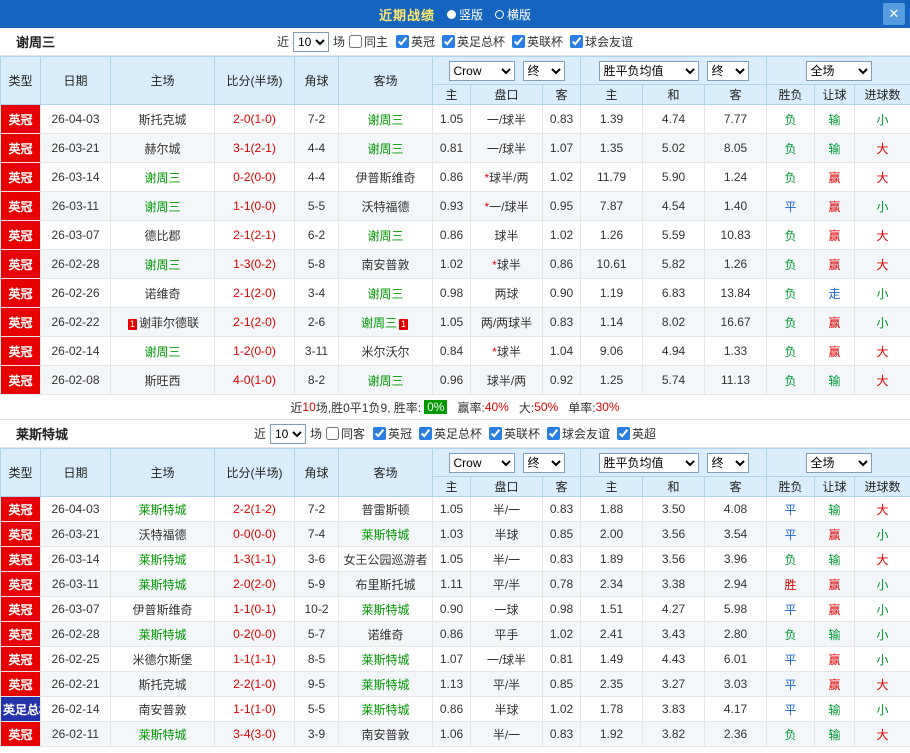 Image resolution: width=910 pixels, height=753 pixels. Describe the element at coordinates (451, 235) in the screenshot. I see `asian-home-odds: 0.86` at that location.